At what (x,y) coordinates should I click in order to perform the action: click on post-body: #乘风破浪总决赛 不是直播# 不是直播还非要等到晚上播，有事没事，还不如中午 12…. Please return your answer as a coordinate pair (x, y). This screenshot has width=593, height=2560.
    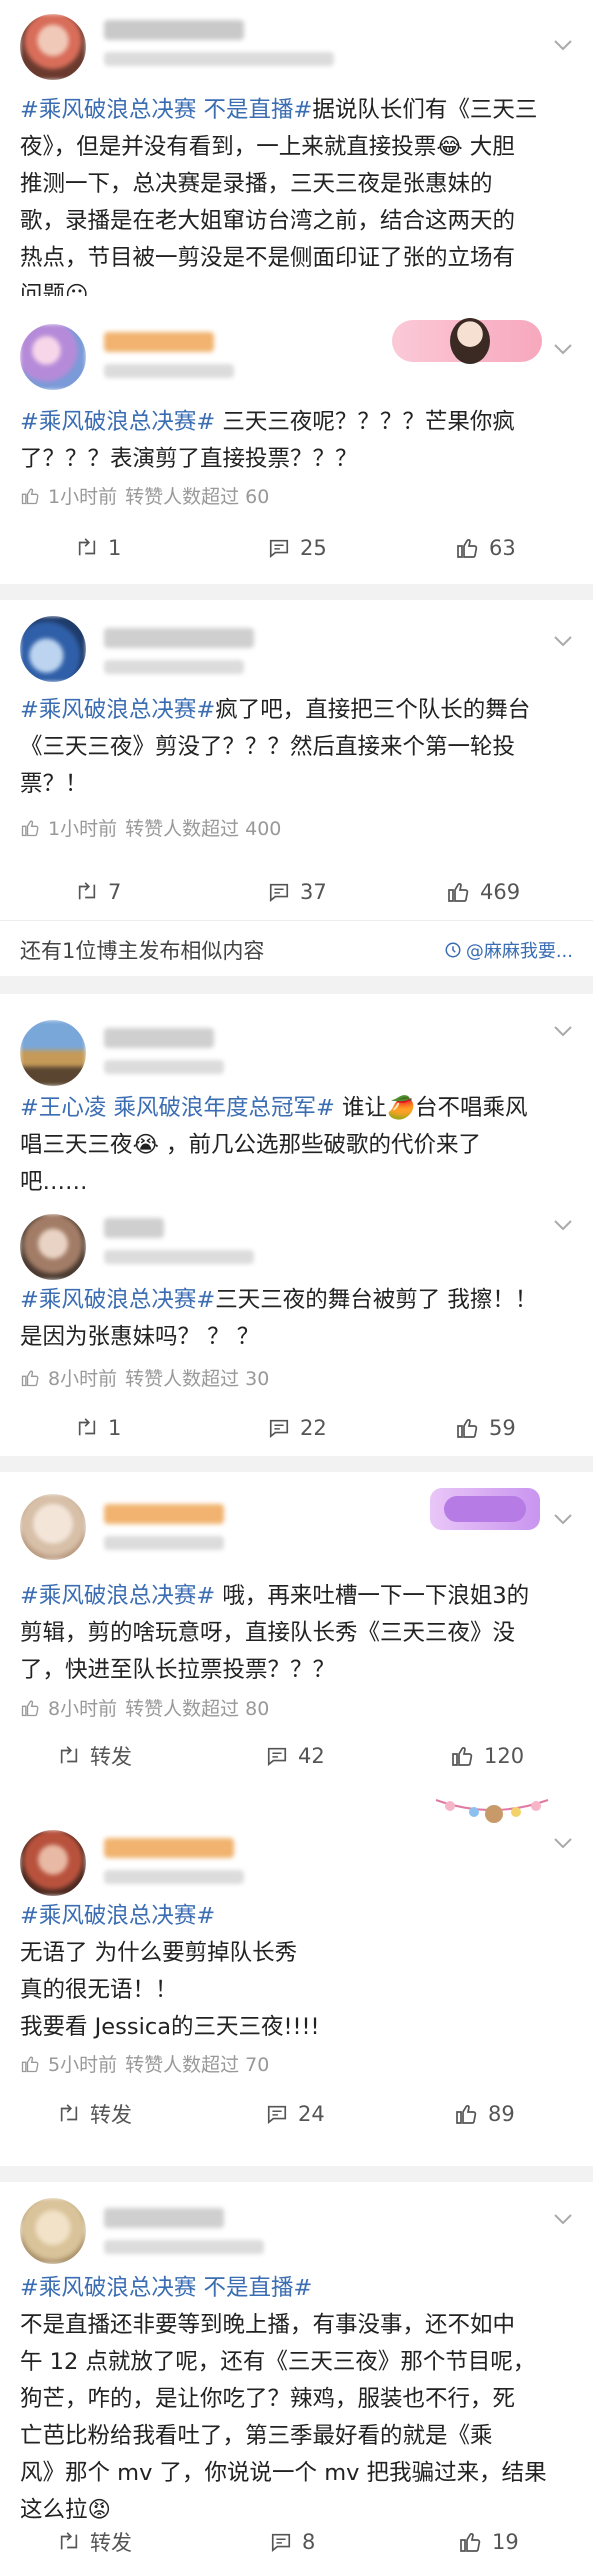
    Looking at the image, I should click on (297, 2399).